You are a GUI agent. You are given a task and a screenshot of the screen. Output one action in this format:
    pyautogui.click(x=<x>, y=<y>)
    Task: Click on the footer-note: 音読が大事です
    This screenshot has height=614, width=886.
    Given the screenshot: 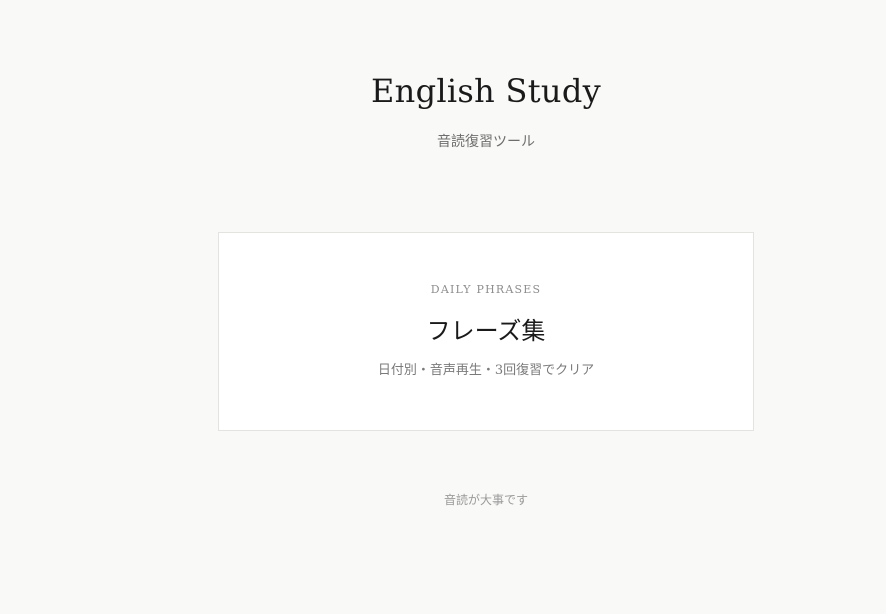 What is the action you would take?
    pyautogui.click(x=485, y=500)
    